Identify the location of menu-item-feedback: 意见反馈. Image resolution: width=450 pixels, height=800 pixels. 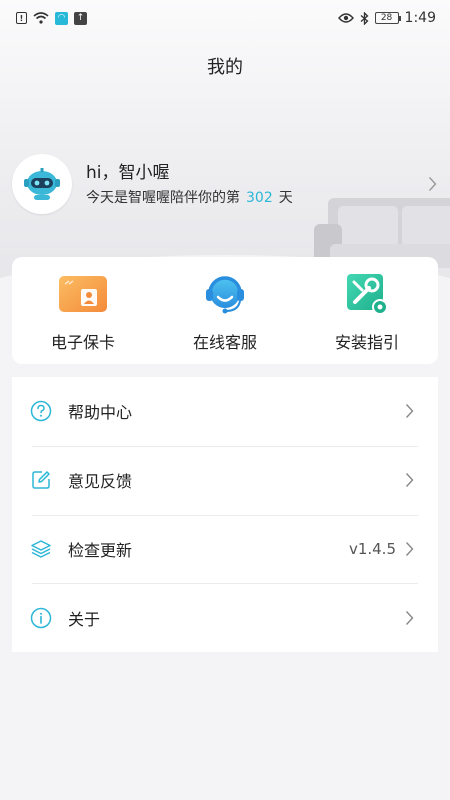
(225, 480).